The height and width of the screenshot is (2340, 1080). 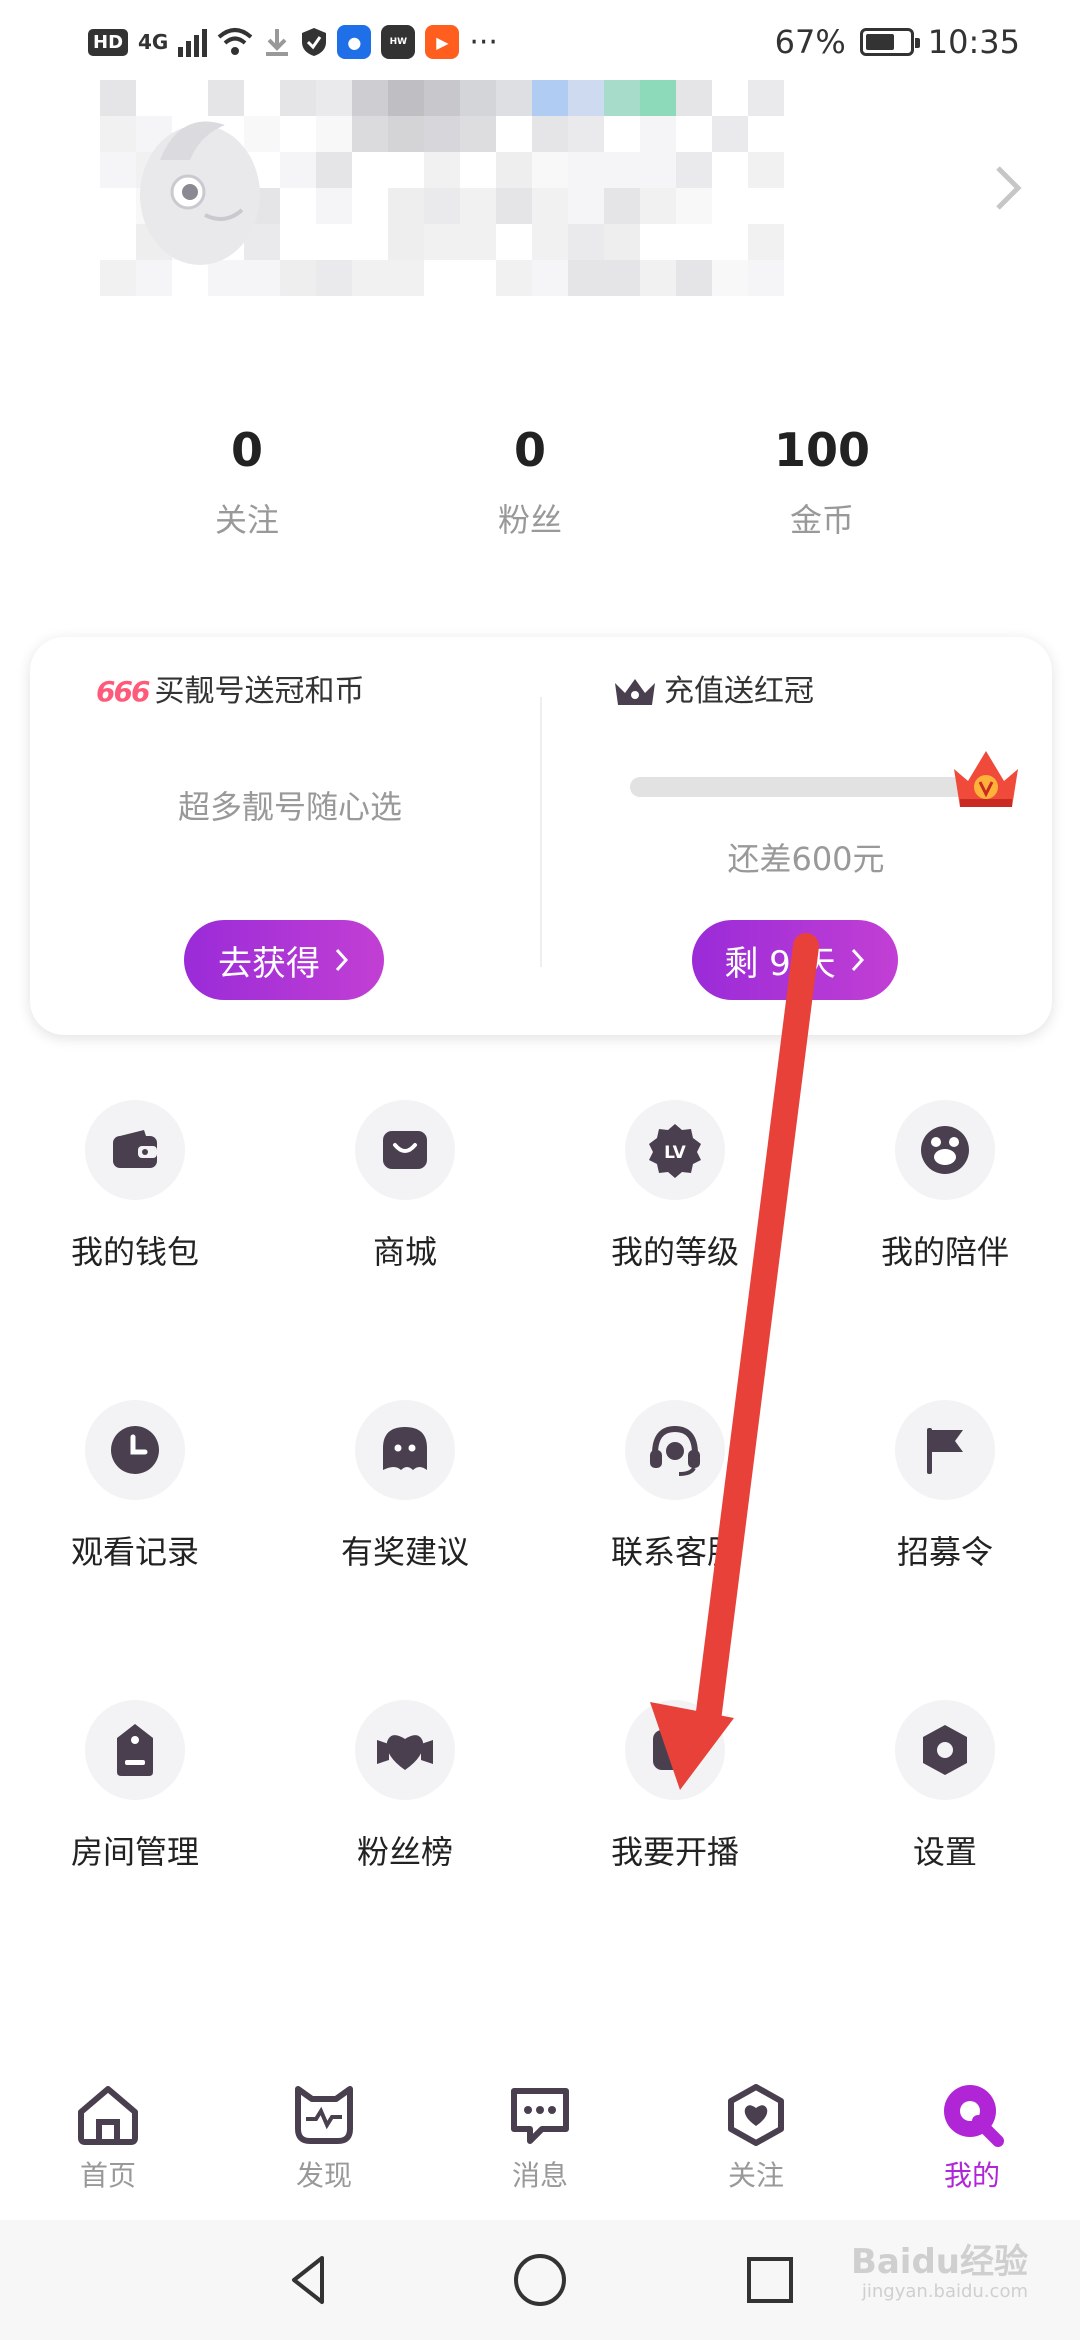 I want to click on menu-item-level: LV 我的等级, so click(x=675, y=1215).